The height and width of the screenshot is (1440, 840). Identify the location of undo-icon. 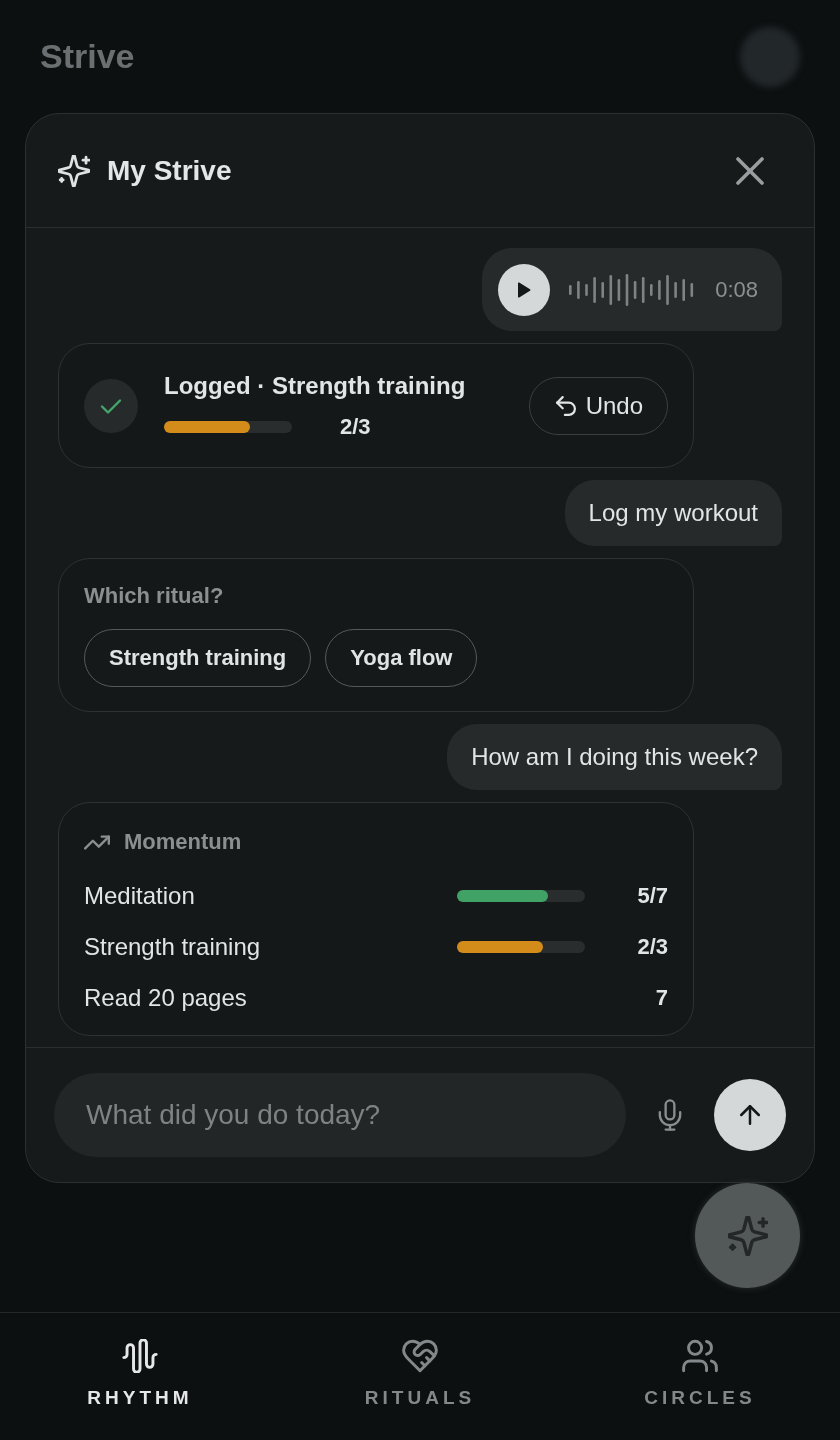
(565, 405).